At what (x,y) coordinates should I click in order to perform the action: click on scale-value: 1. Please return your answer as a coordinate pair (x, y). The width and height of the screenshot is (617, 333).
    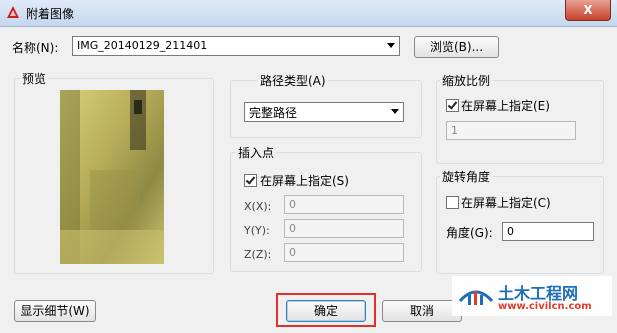
    Looking at the image, I should click on (454, 130).